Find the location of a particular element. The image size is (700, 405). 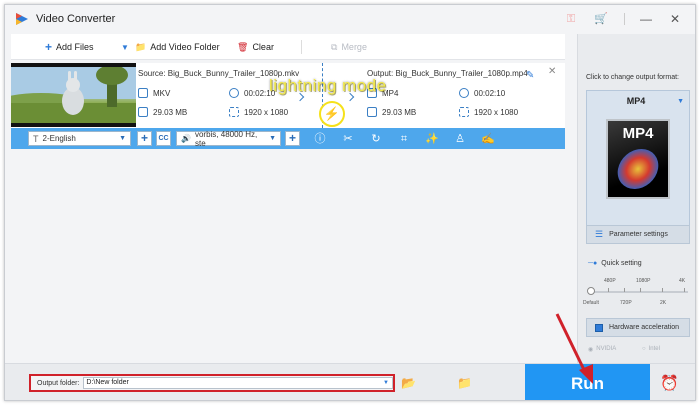

source-format-value: MKV is located at coordinates (162, 93).